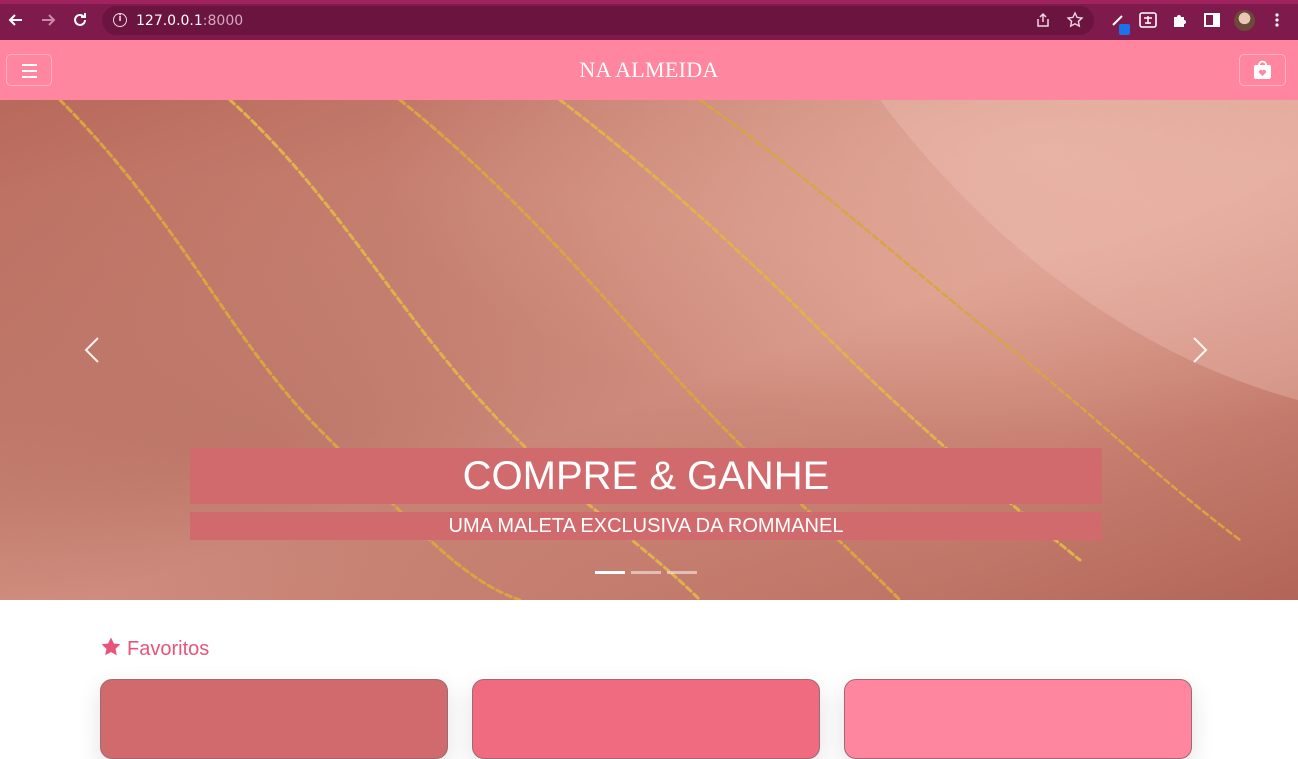  What do you see at coordinates (646, 526) in the screenshot?
I see `carousel-caption-subtitle: UMA MALETA EXCLUSIVA DA ROMMANEL` at bounding box center [646, 526].